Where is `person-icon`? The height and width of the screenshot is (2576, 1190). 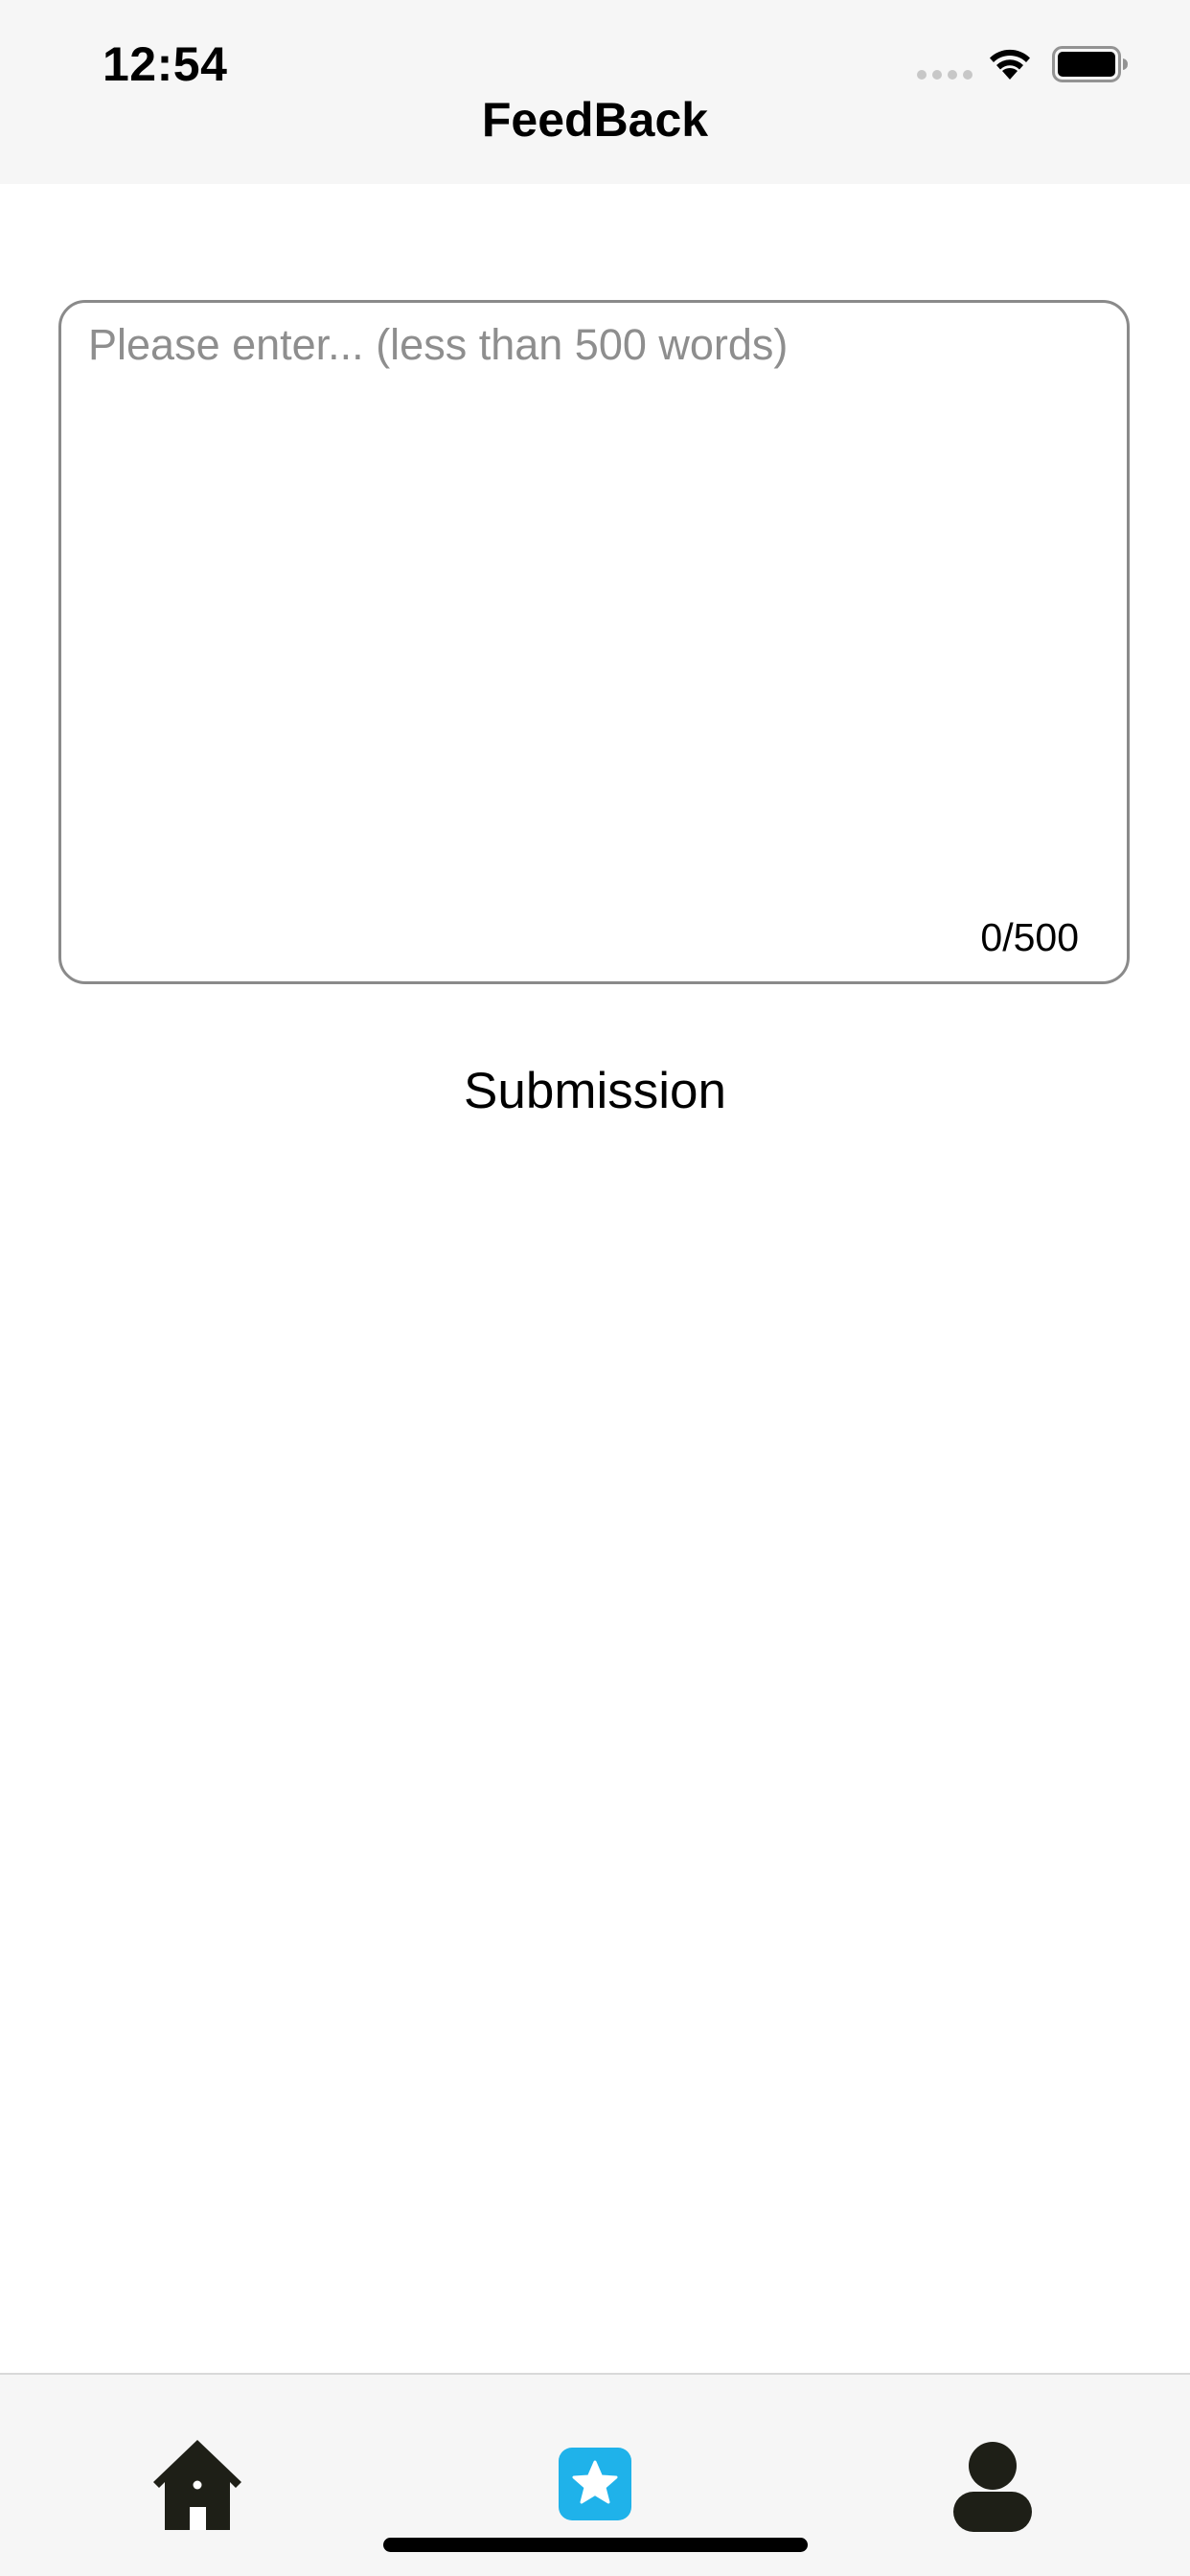
person-icon is located at coordinates (992, 2487).